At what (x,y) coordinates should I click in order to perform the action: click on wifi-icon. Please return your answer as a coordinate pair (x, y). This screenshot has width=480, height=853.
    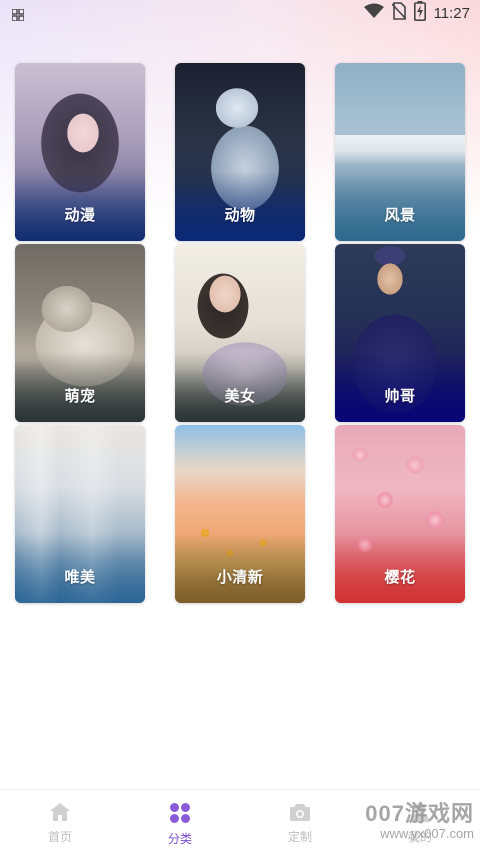
    Looking at the image, I should click on (373, 13).